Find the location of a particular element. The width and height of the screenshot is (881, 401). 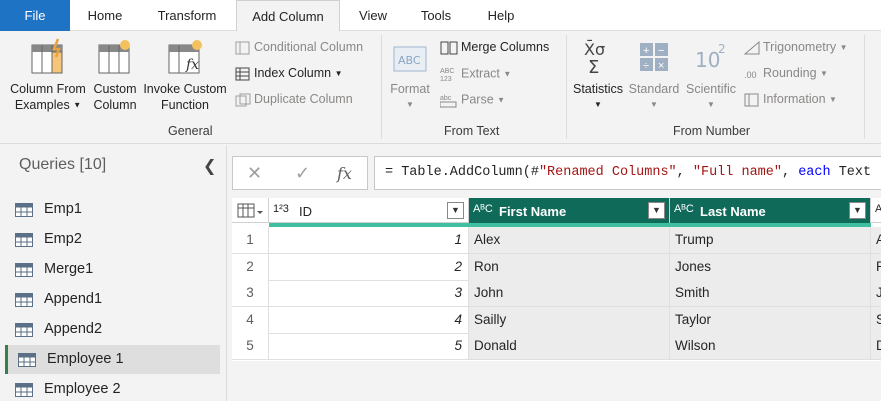

fx-icon: fx is located at coordinates (344, 173).